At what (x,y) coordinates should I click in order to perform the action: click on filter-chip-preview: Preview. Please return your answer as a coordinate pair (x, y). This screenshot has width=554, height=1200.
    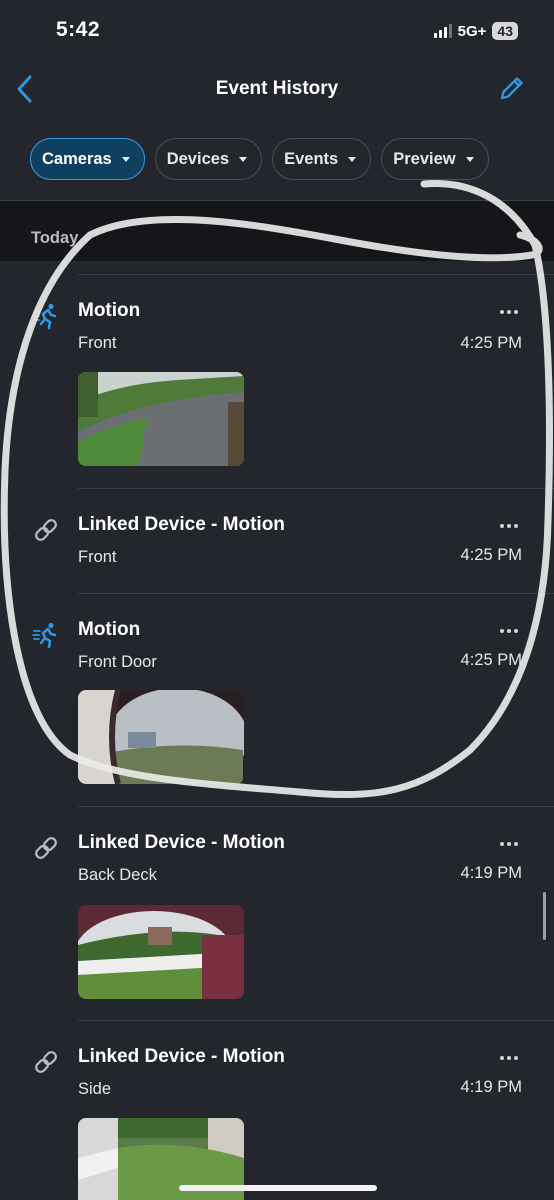
    Looking at the image, I should click on (435, 159).